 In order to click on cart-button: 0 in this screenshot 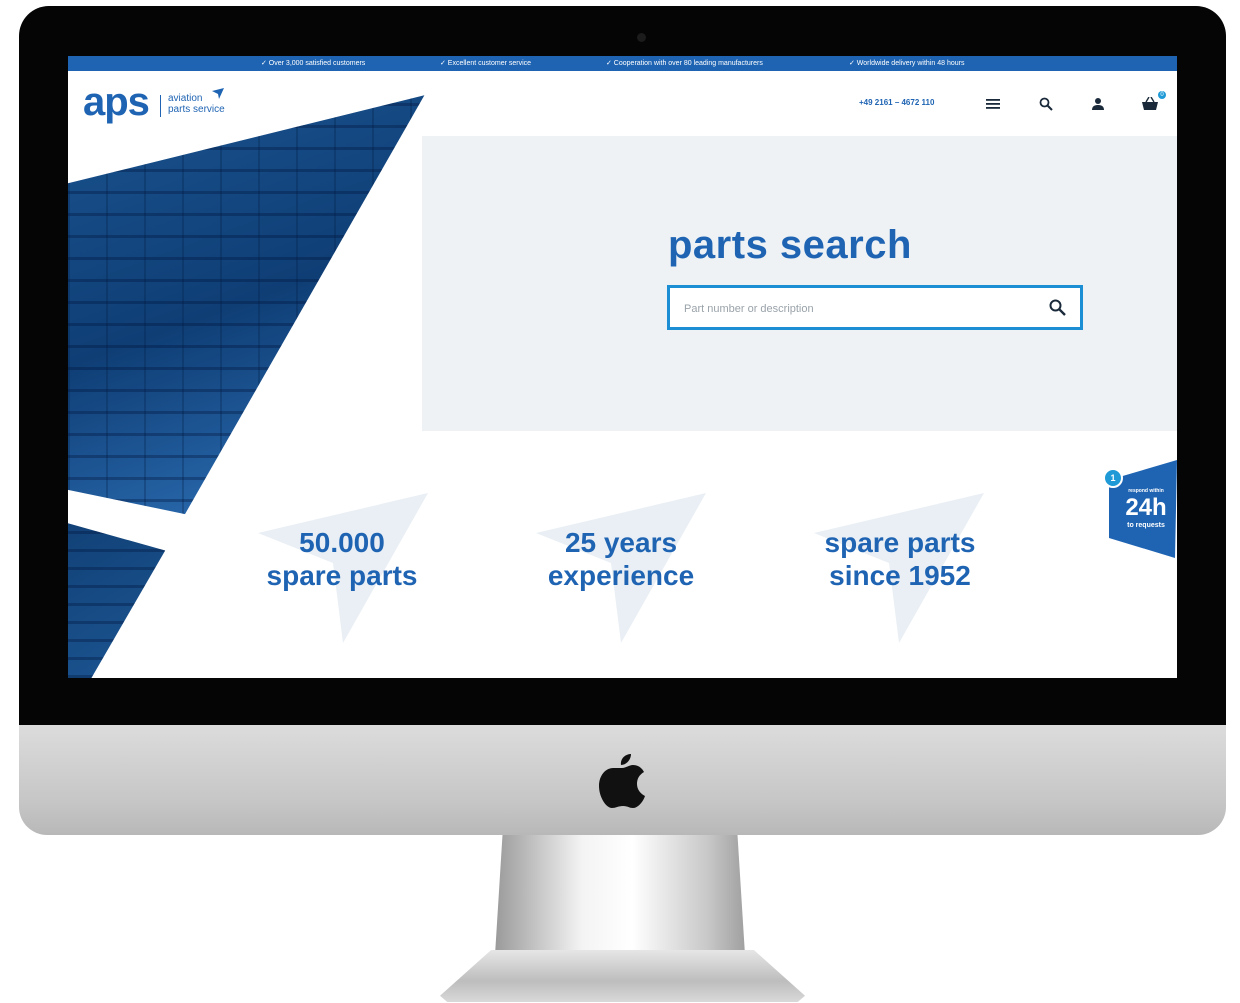, I will do `click(1150, 103)`.